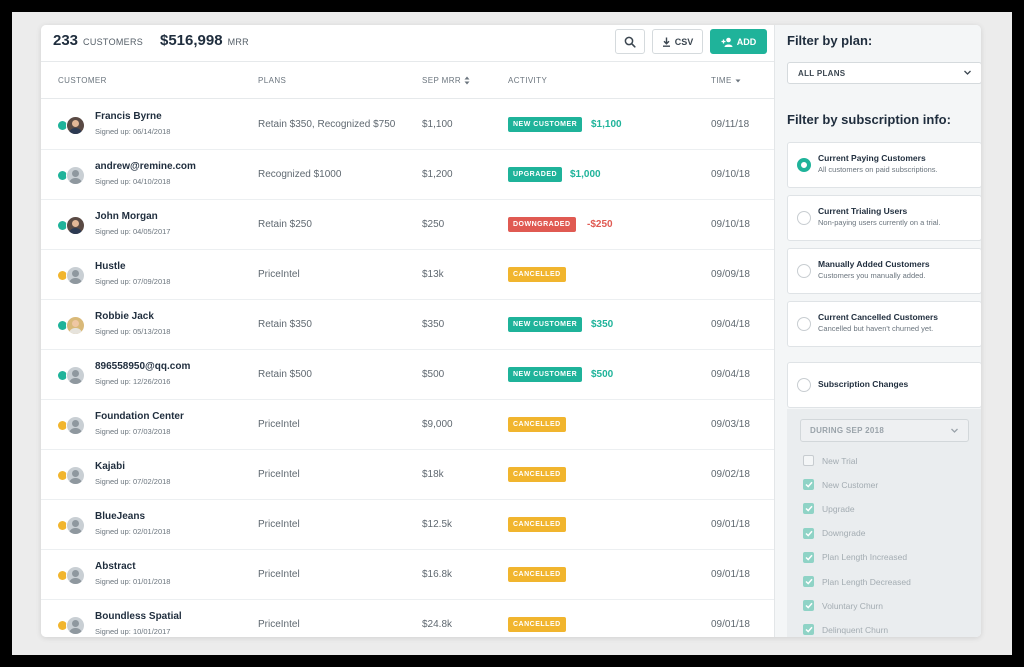  Describe the element at coordinates (120, 516) in the screenshot. I see `customer-name: BlueJeans` at that location.